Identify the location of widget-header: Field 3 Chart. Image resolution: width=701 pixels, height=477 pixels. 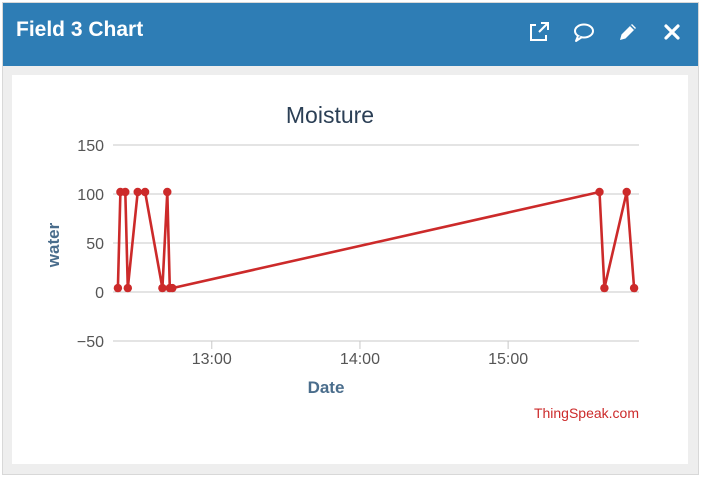
(350, 34).